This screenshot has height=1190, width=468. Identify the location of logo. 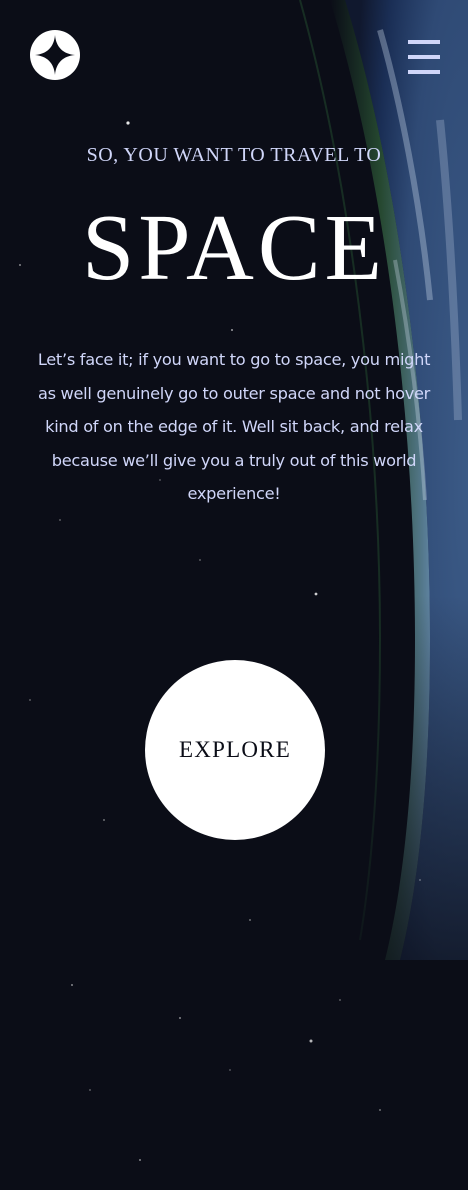
(55, 55).